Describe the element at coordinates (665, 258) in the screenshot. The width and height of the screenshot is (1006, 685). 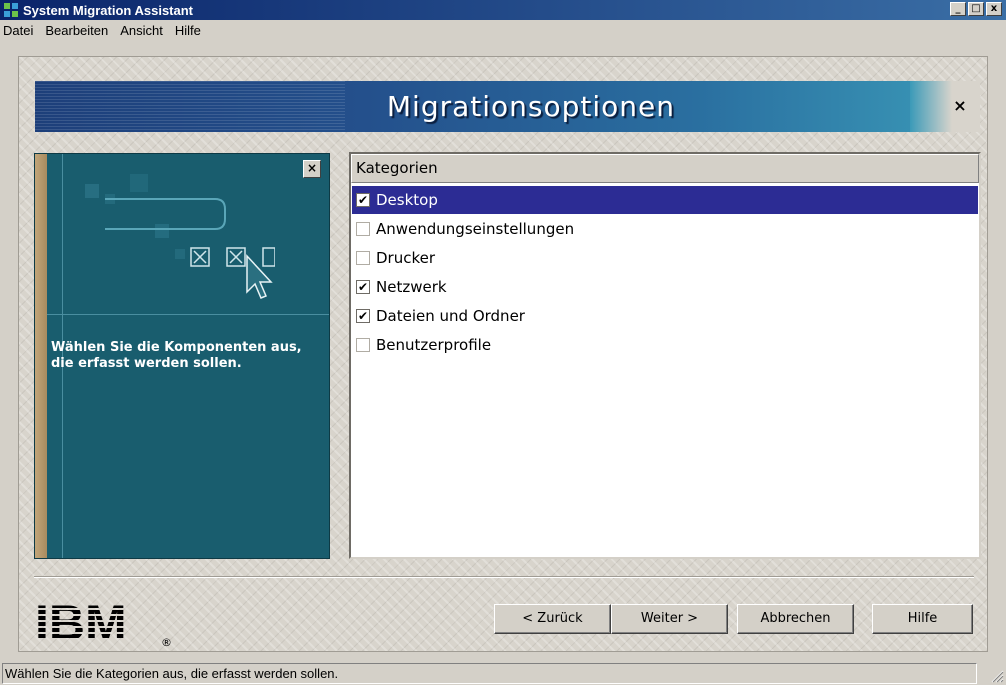
I see `list-item-printer: Drucker` at that location.